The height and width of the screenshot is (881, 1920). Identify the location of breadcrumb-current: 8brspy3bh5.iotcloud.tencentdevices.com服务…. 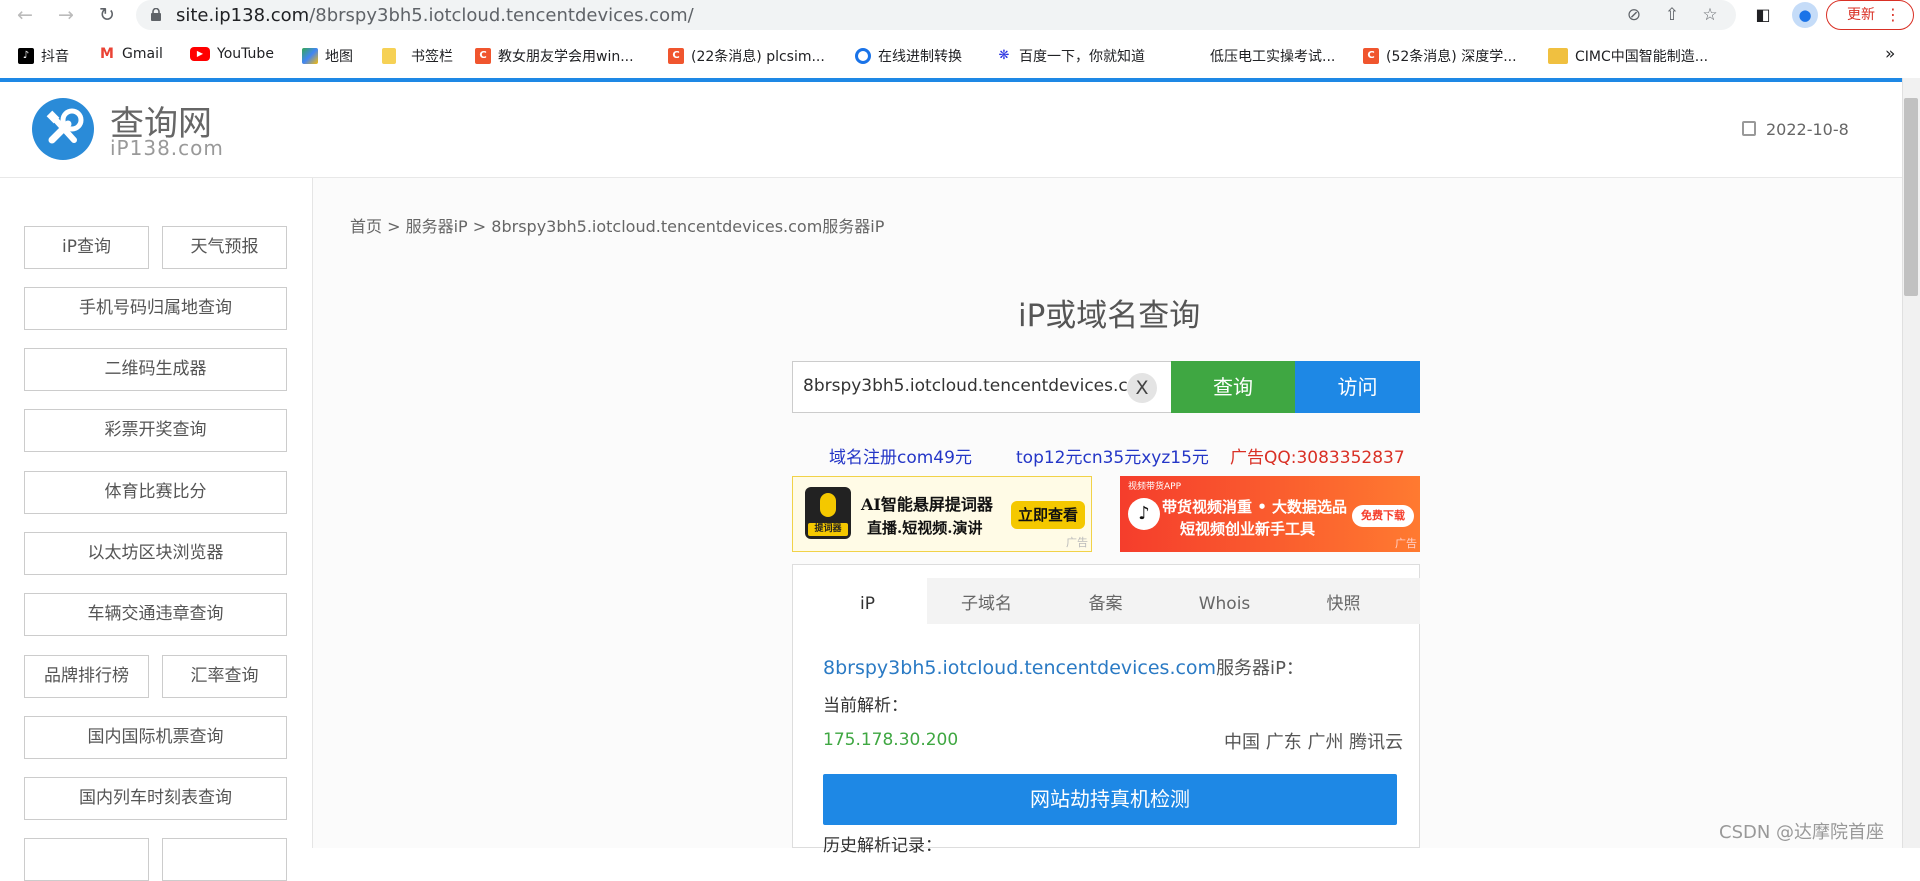
(687, 226).